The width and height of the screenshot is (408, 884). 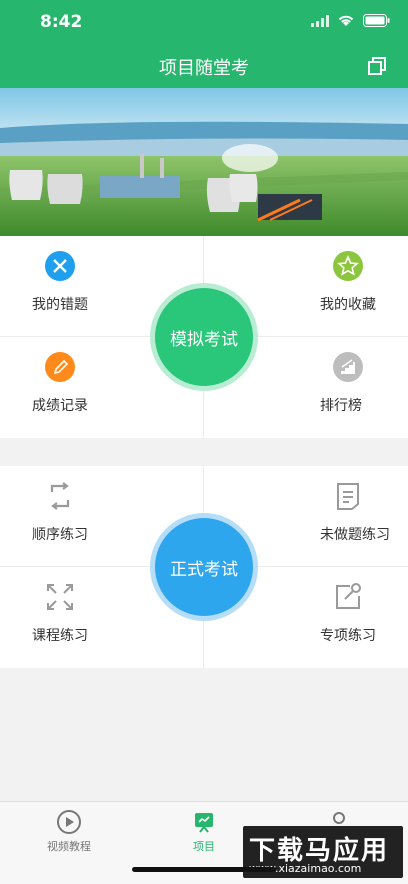 I want to click on nav-bar: 项目随堂考, so click(x=204, y=66).